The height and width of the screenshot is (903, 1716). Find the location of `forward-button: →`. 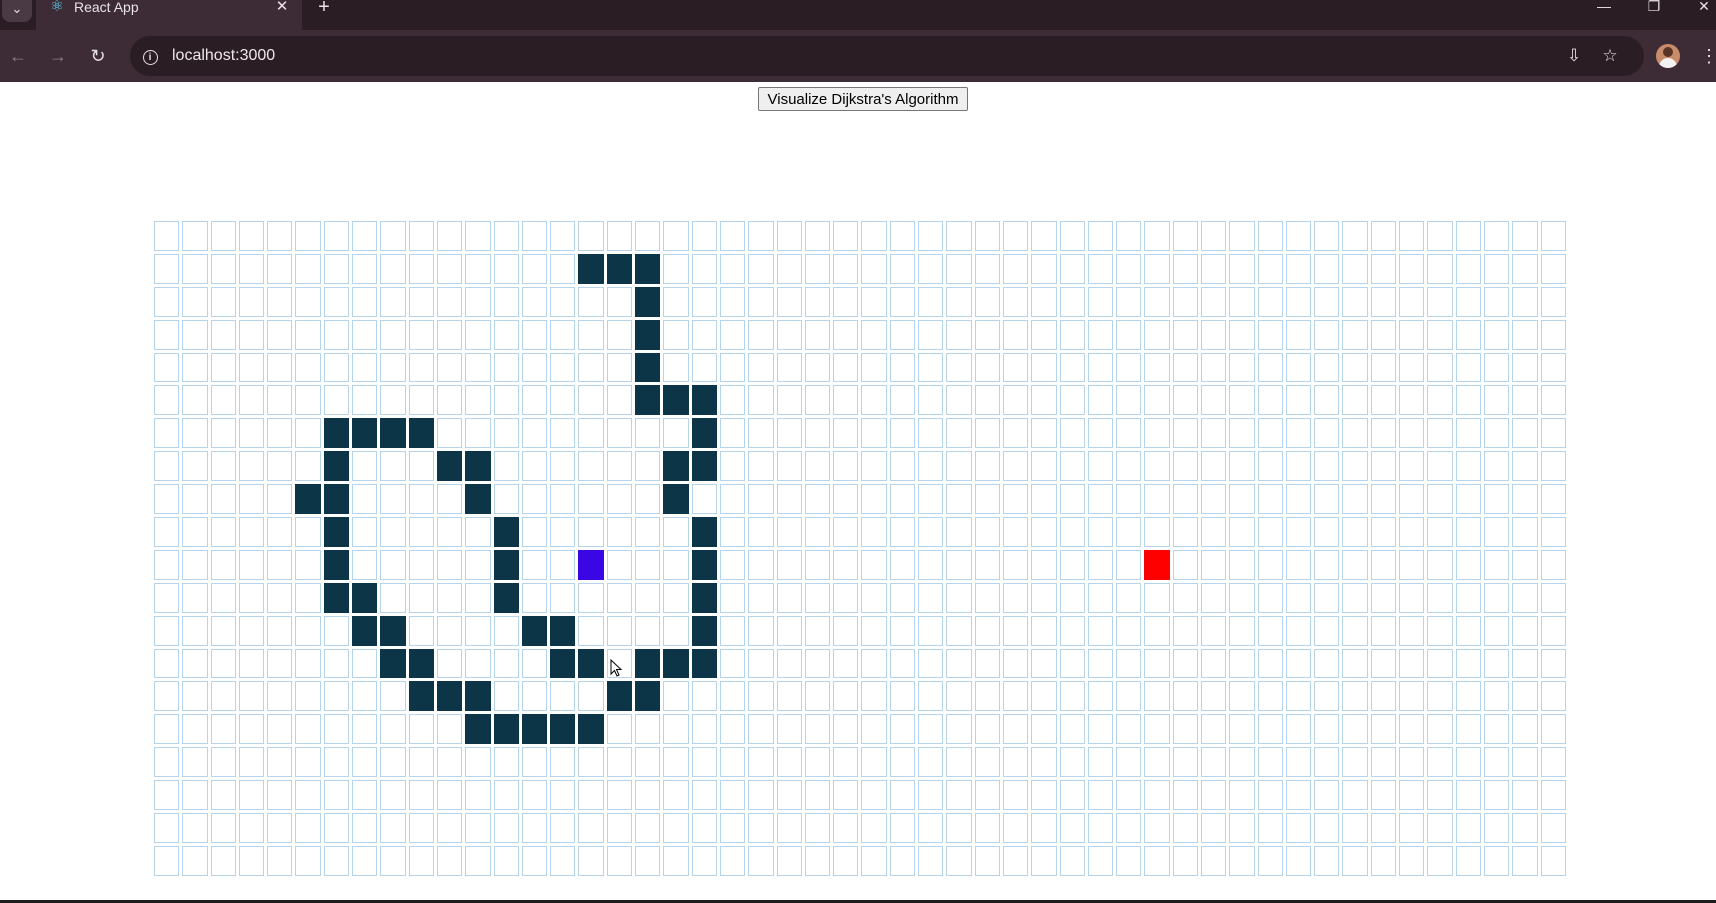

forward-button: → is located at coordinates (58, 56).